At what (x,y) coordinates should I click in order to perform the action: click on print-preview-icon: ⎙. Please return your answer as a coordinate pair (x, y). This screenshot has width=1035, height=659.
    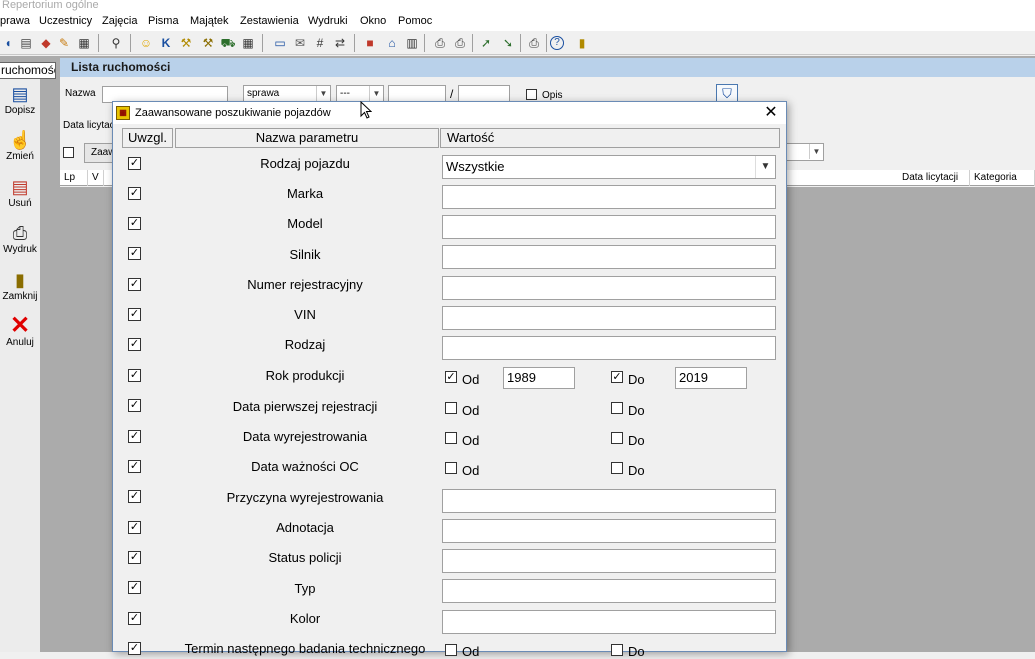
    Looking at the image, I should click on (460, 43).